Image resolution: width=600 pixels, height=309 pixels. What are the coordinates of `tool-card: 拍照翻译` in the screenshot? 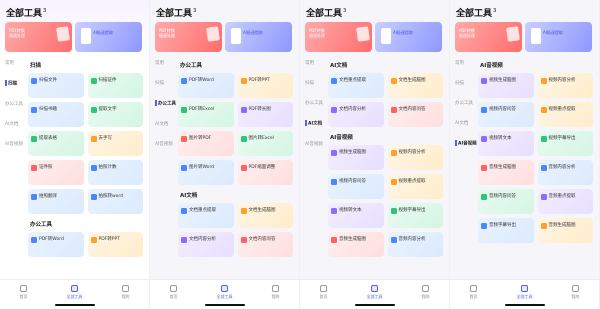 It's located at (56, 201).